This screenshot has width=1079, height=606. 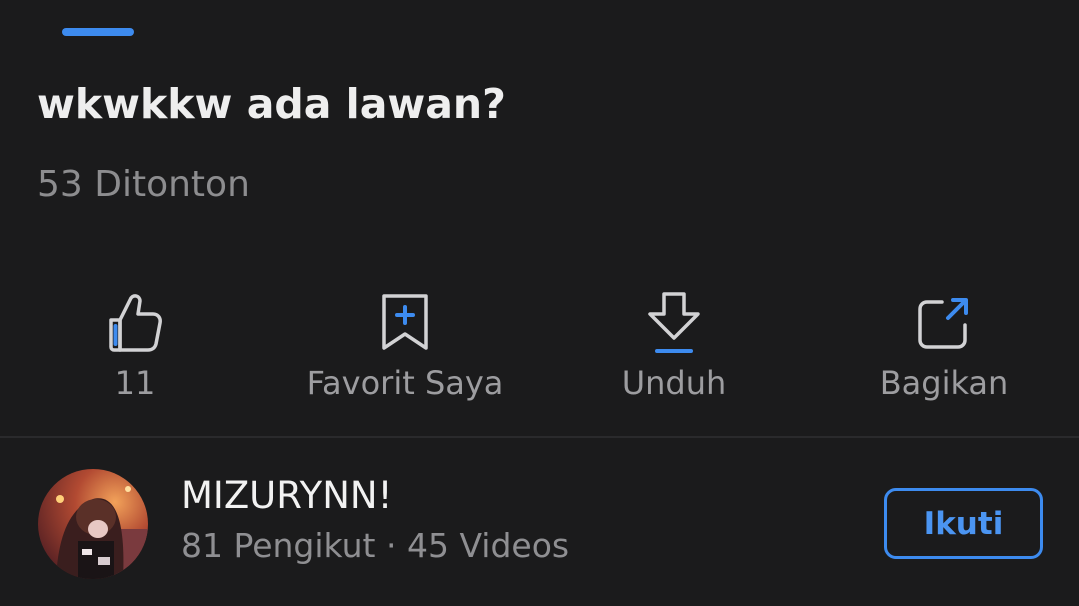 What do you see at coordinates (944, 383) in the screenshot?
I see `share-label: Bagikan` at bounding box center [944, 383].